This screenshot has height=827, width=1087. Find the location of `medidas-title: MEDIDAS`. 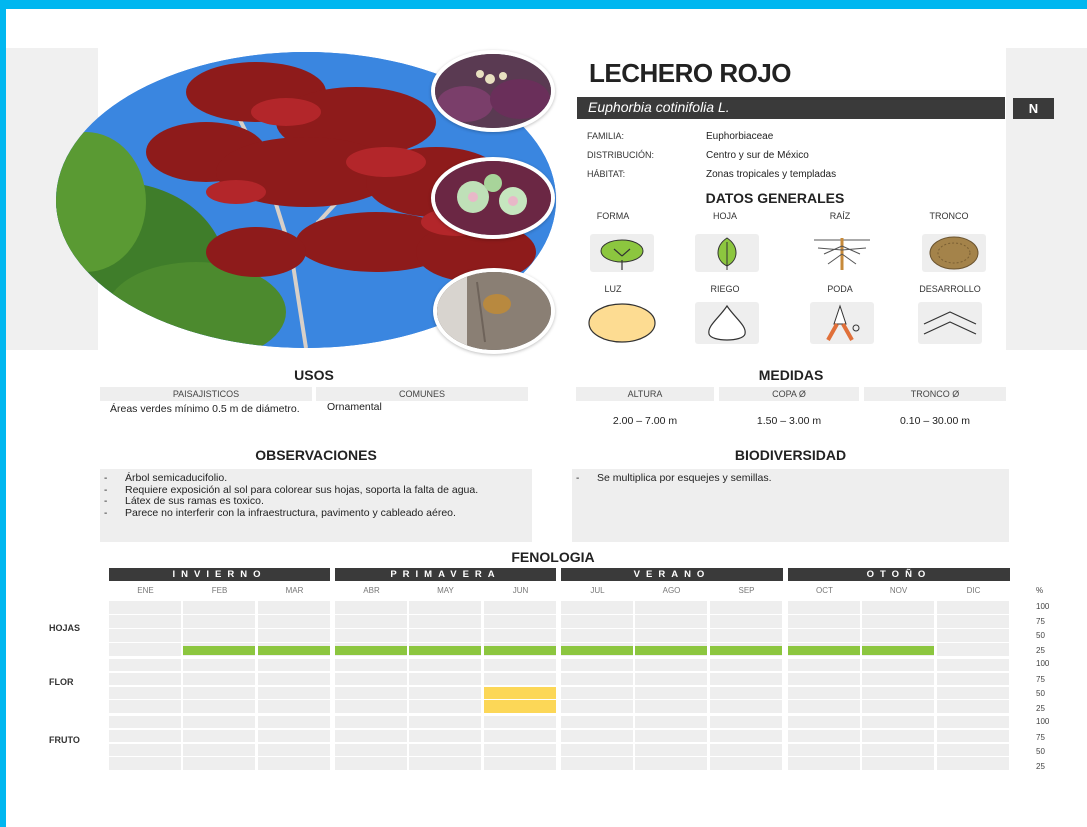

medidas-title: MEDIDAS is located at coordinates (791, 375).